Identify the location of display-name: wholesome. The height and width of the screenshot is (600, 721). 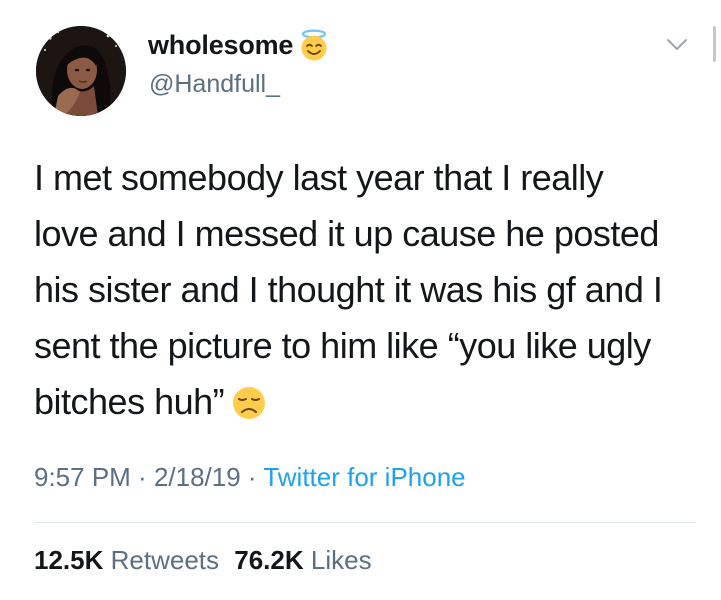
(220, 45).